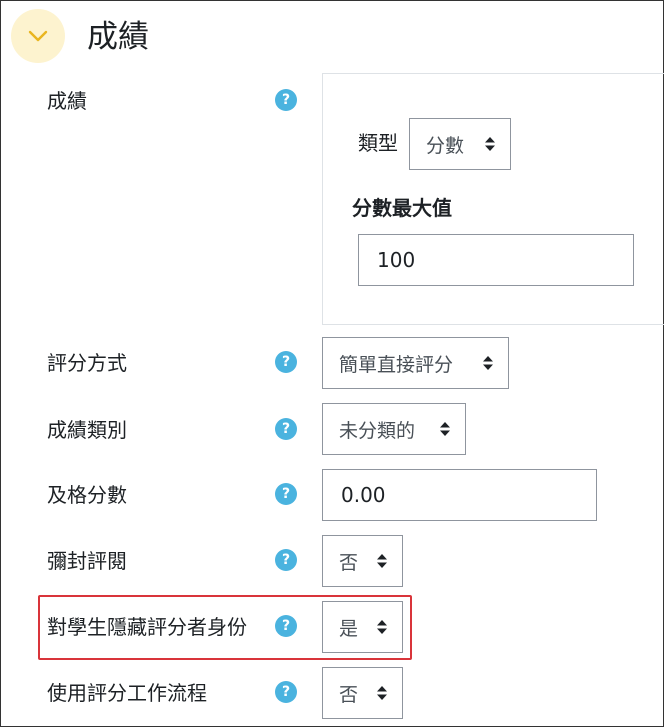 This screenshot has height=727, width=664. Describe the element at coordinates (362, 627) in the screenshot. I see `hide-grader-select: 是` at that location.